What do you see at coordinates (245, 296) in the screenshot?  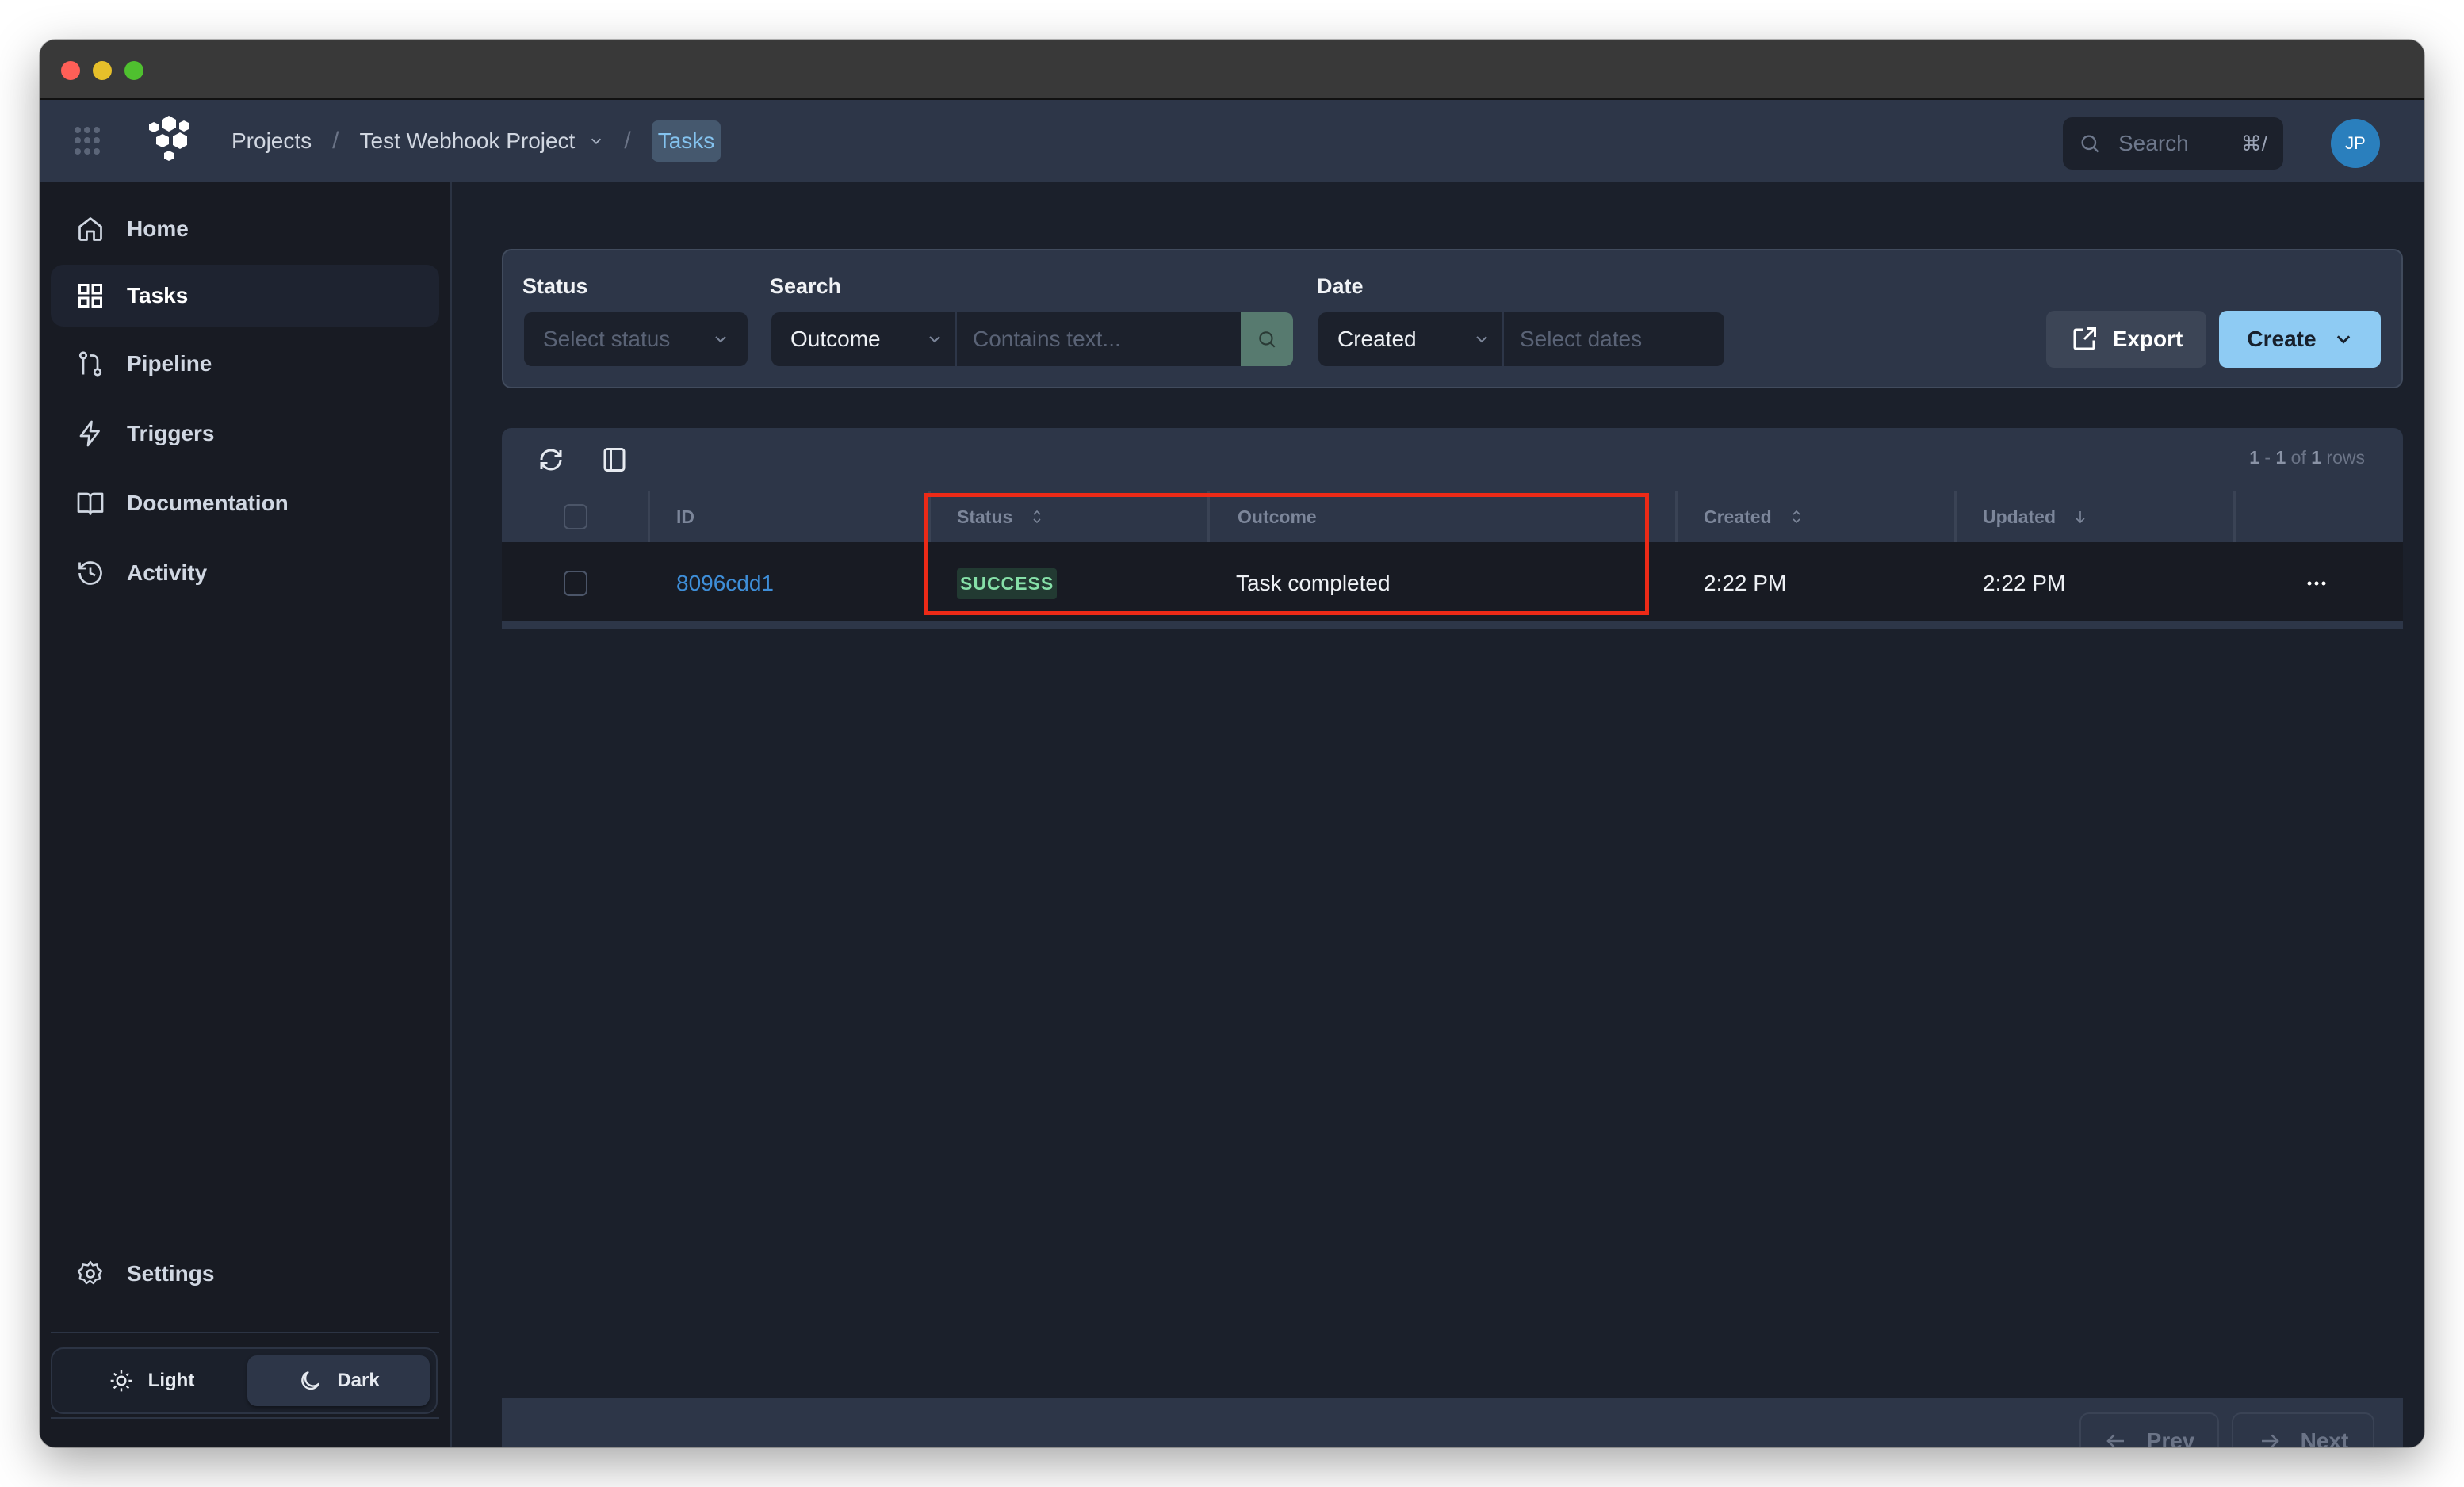 I see `sidebar-item-tasks: Tasks` at bounding box center [245, 296].